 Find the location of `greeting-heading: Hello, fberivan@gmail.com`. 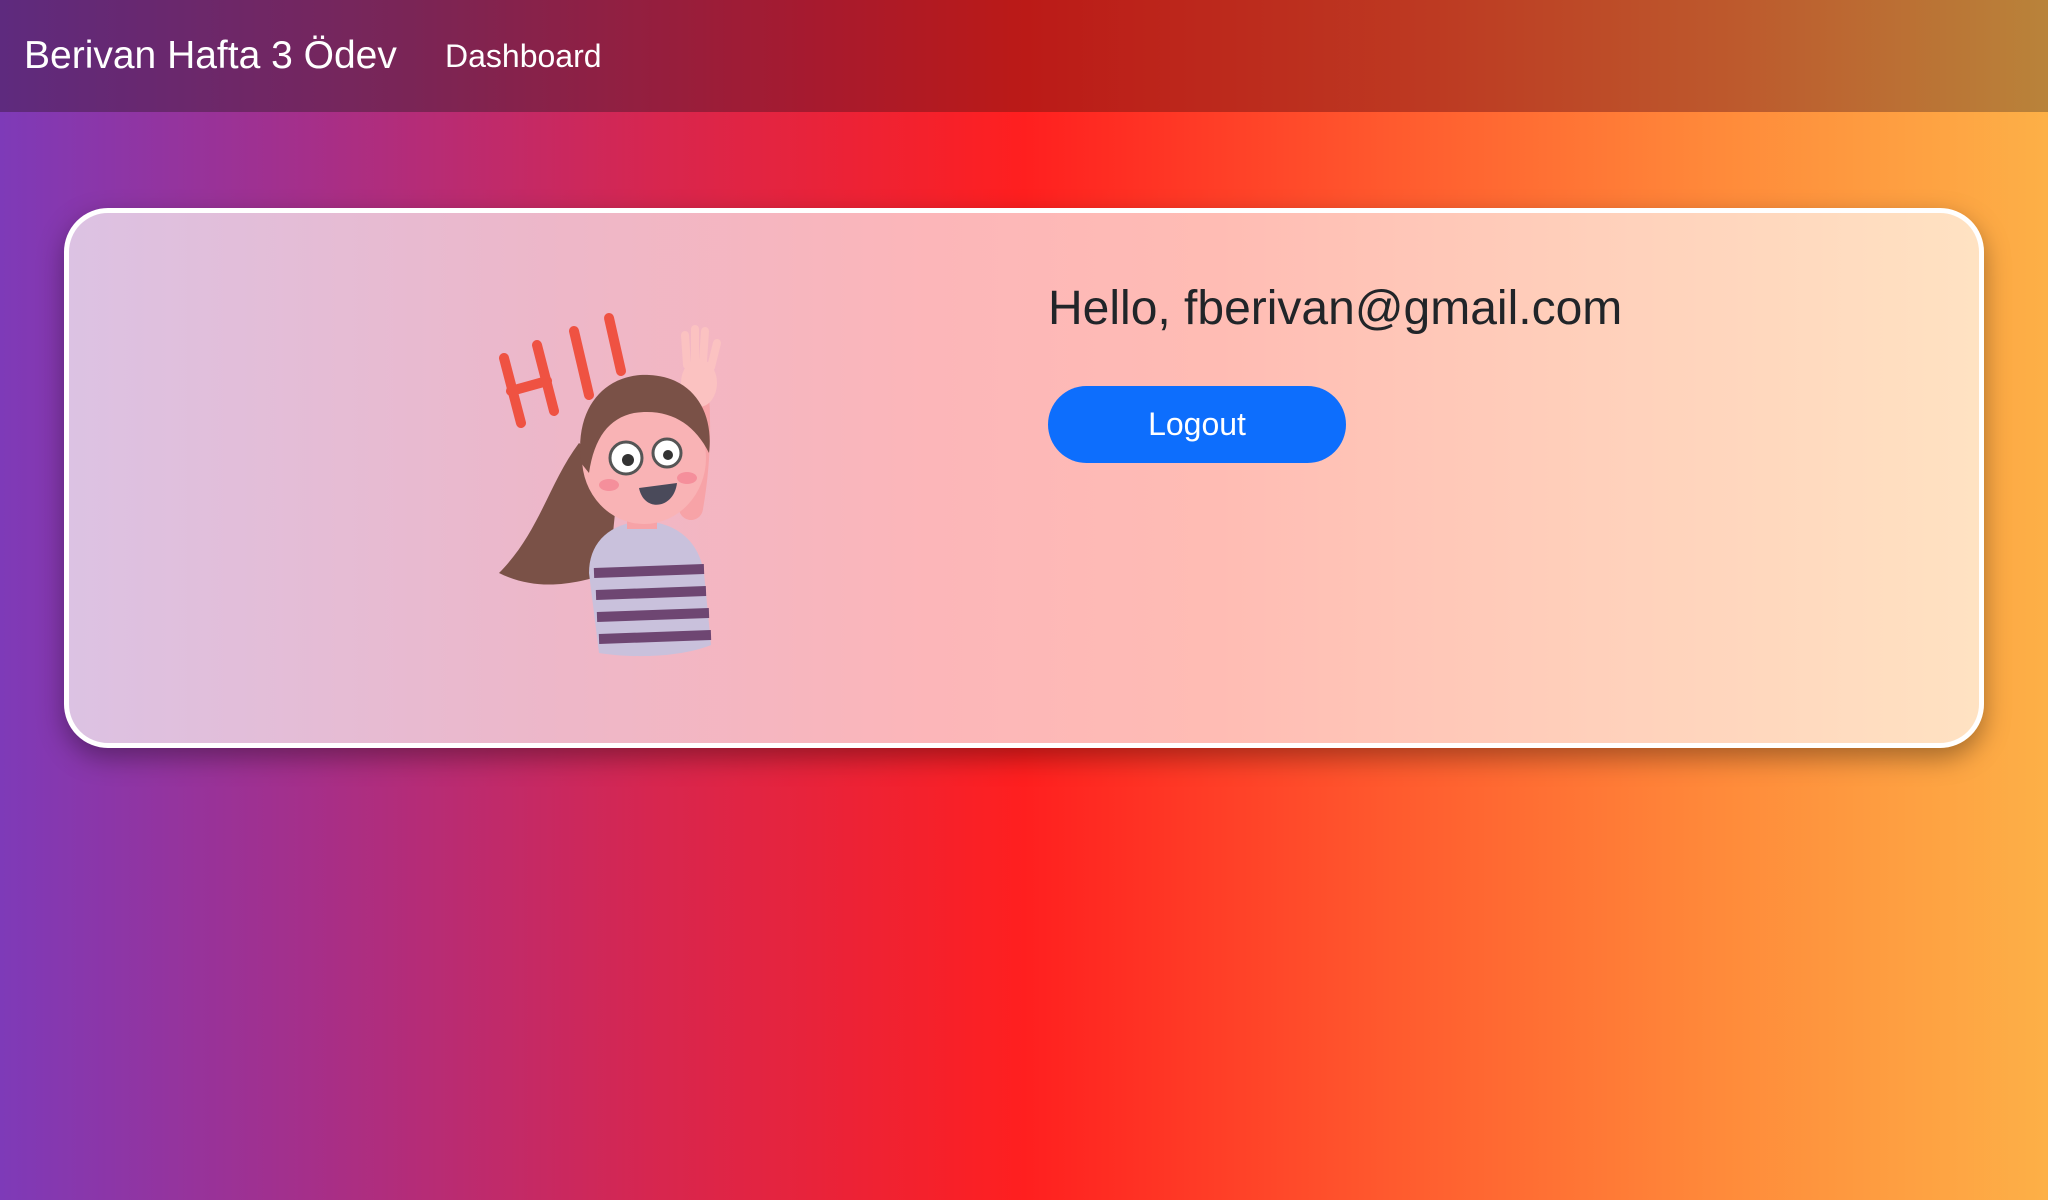

greeting-heading: Hello, fberivan@gmail.com is located at coordinates (1335, 308).